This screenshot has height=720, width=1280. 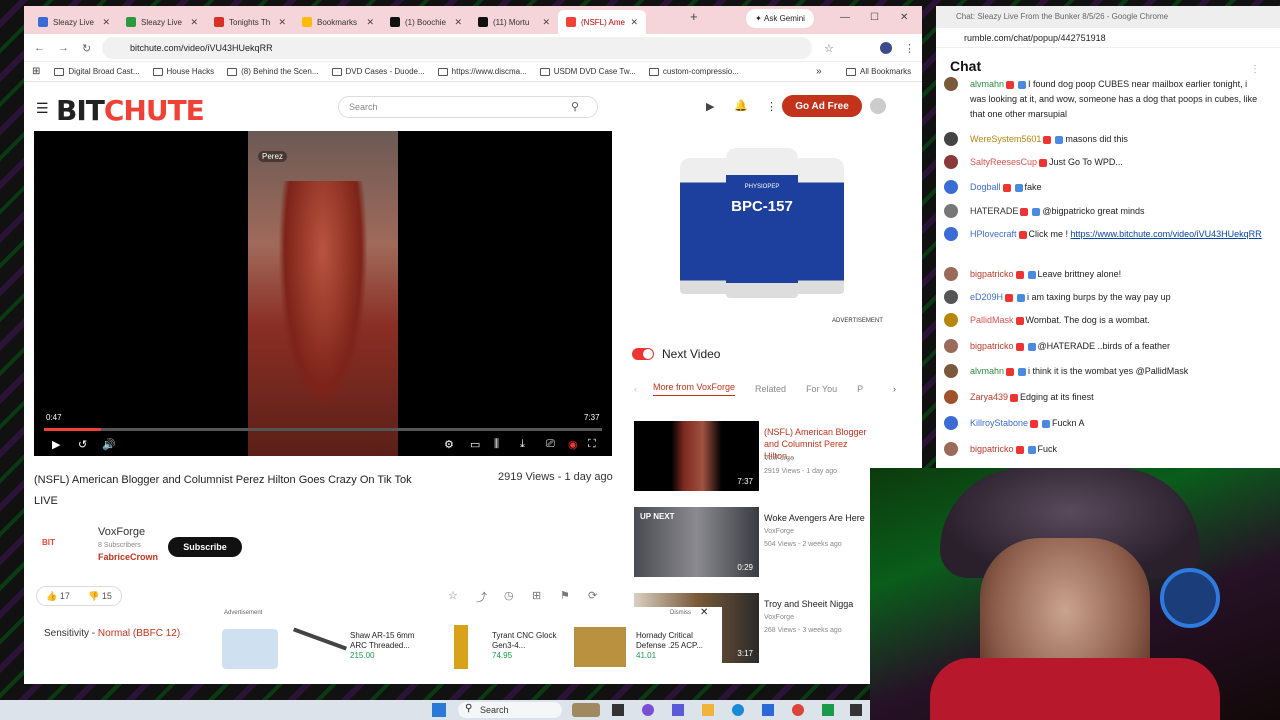 I want to click on channel-avatar: BIT, so click(x=48, y=542).